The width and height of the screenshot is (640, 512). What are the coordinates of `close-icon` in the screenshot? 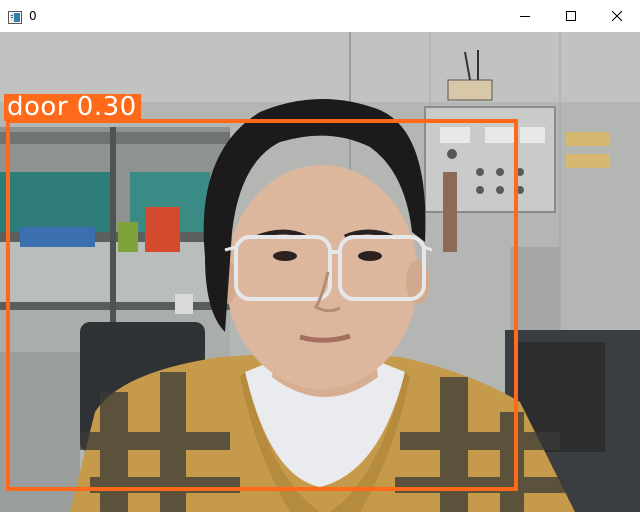 It's located at (617, 16).